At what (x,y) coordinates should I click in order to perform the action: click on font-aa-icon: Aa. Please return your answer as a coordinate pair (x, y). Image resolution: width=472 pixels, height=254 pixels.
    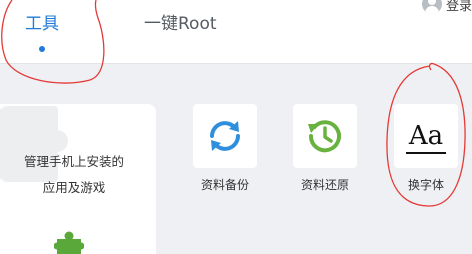
    Looking at the image, I should click on (426, 137).